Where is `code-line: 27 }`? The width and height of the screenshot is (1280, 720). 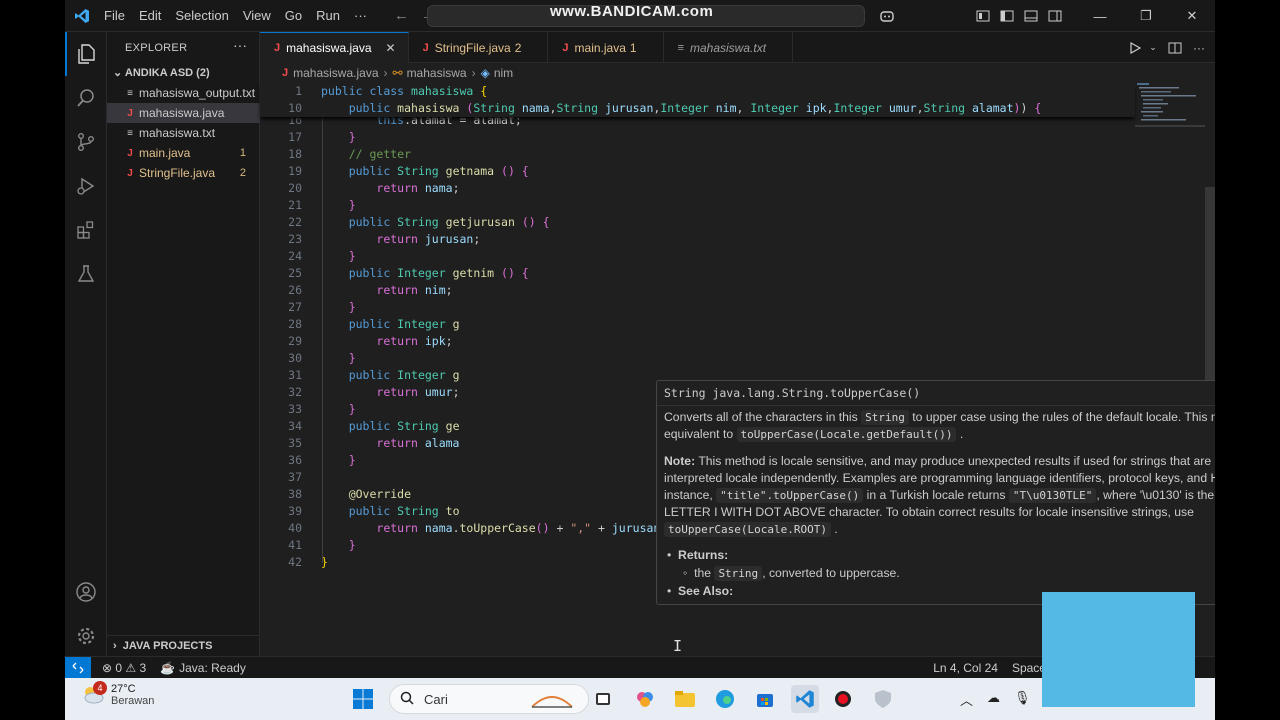 code-line: 27 } is located at coordinates (697, 307).